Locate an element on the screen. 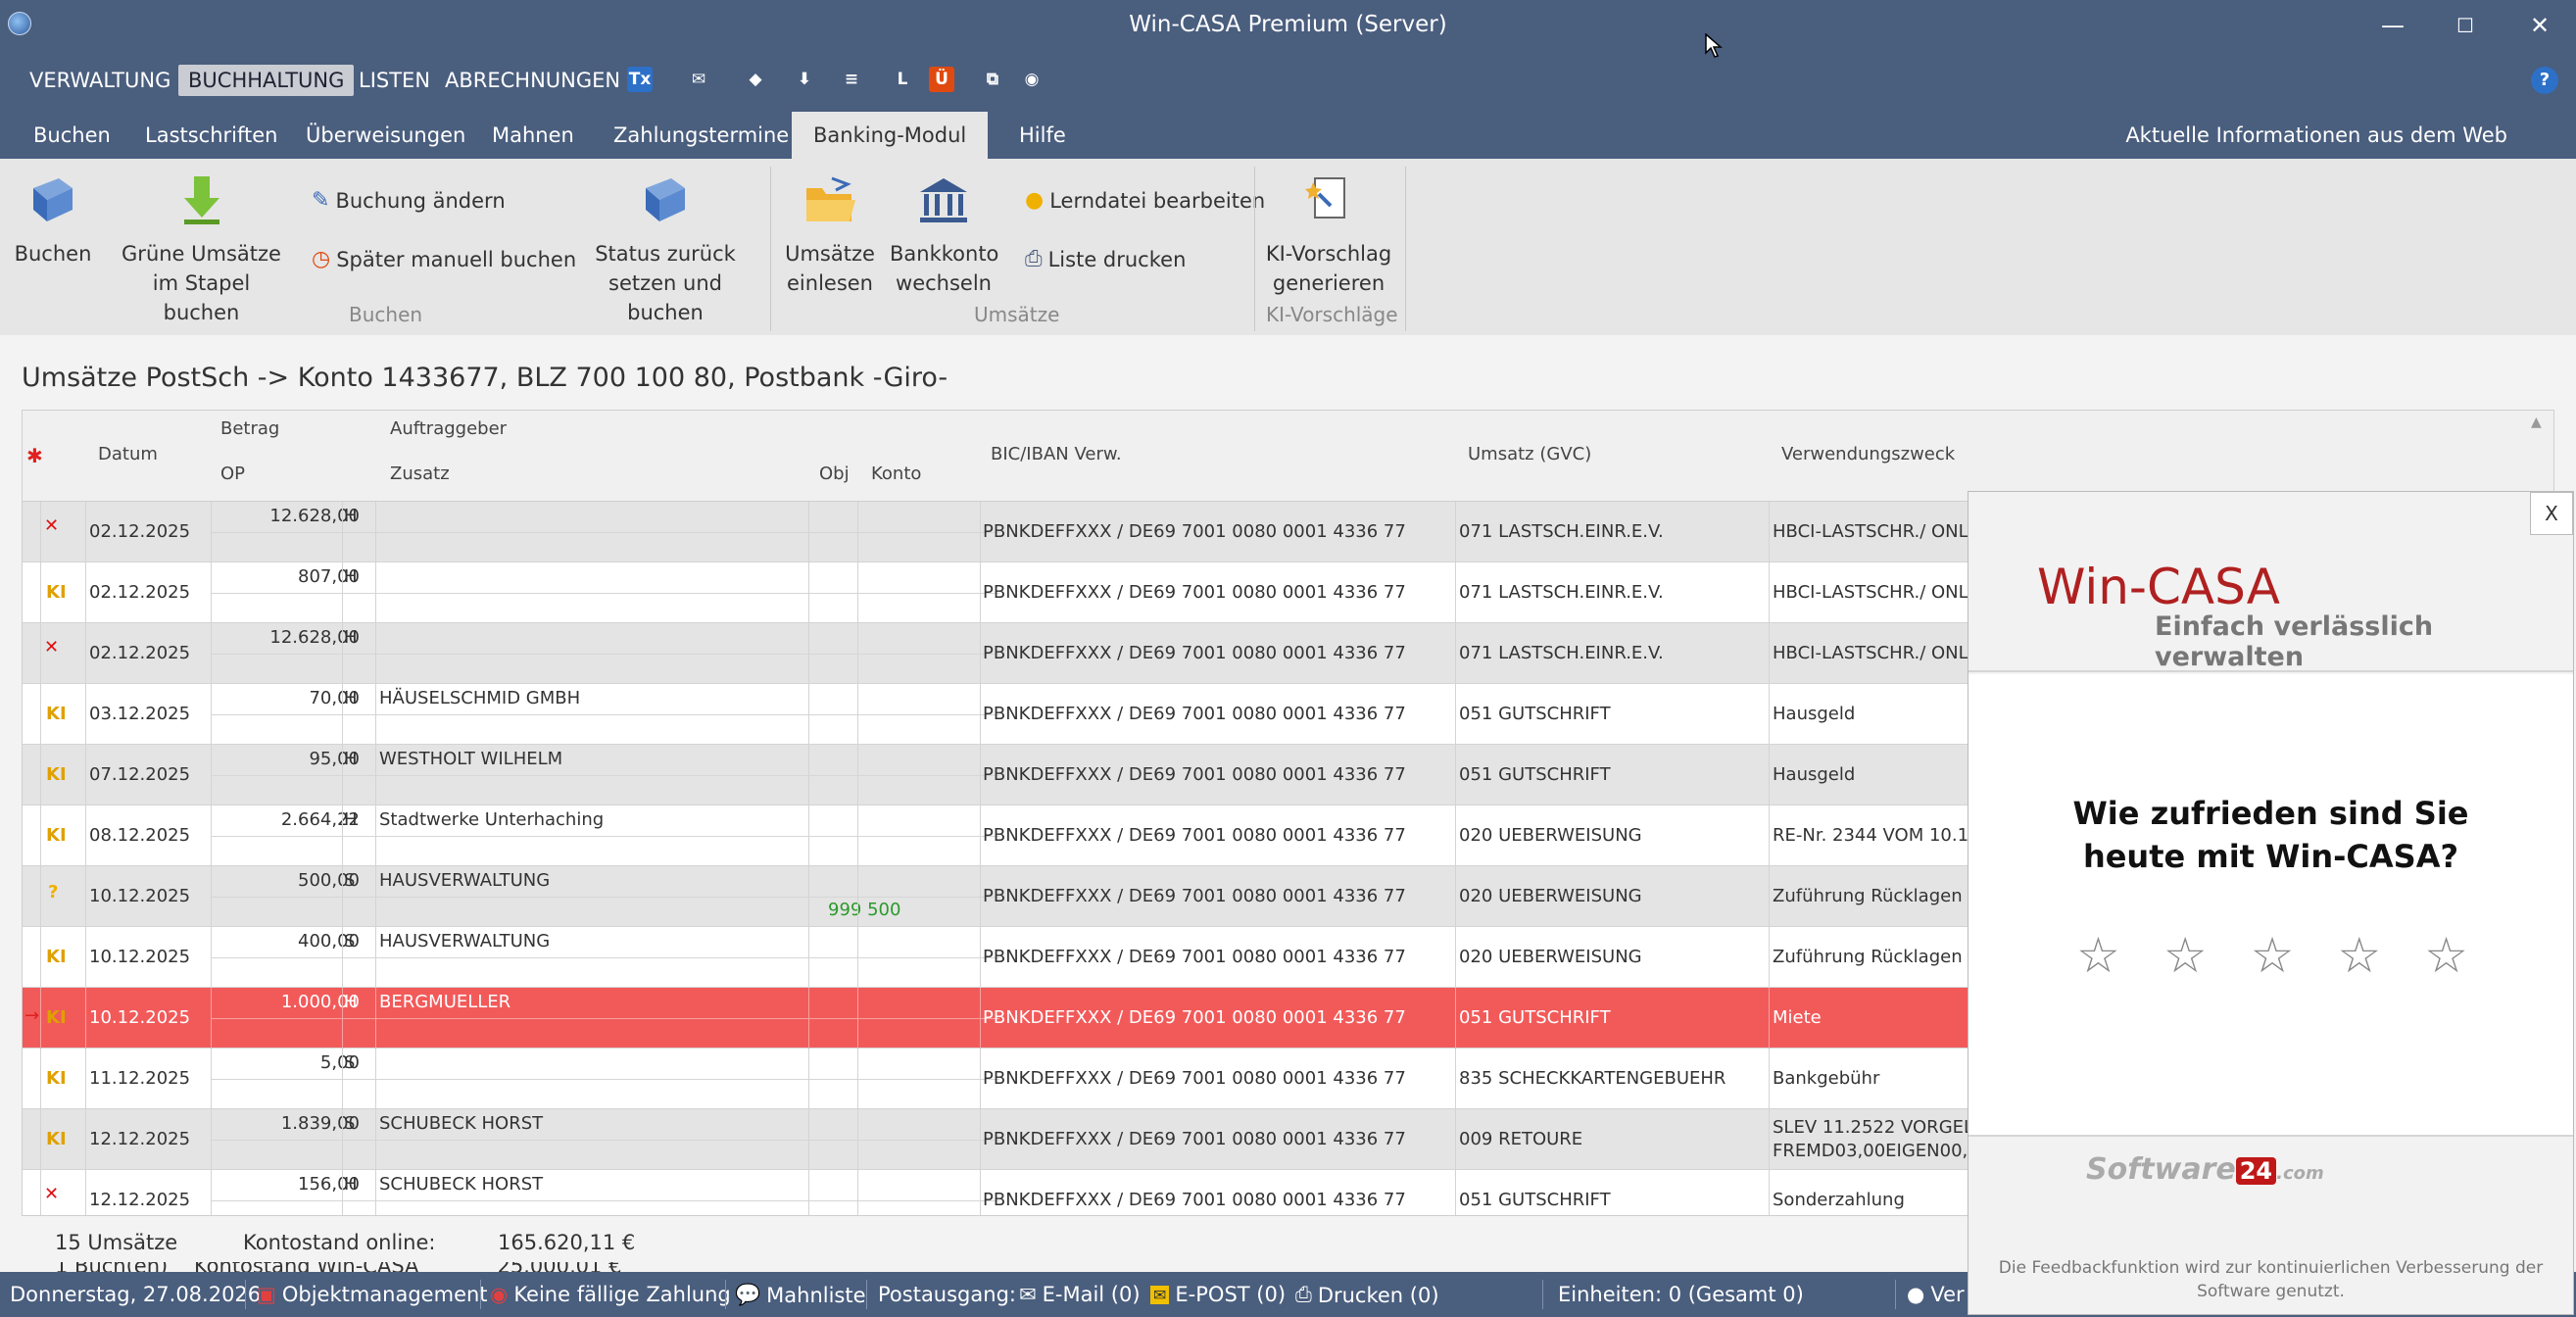  tab-ueberweisungen: Überweisungen is located at coordinates (385, 135).